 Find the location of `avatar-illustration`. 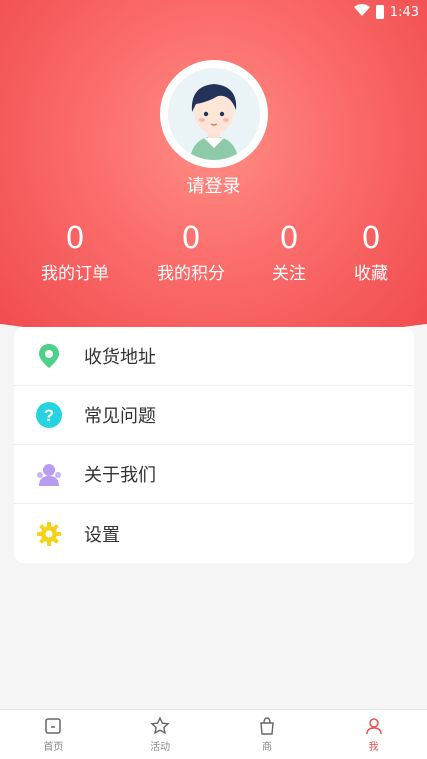

avatar-illustration is located at coordinates (214, 114).